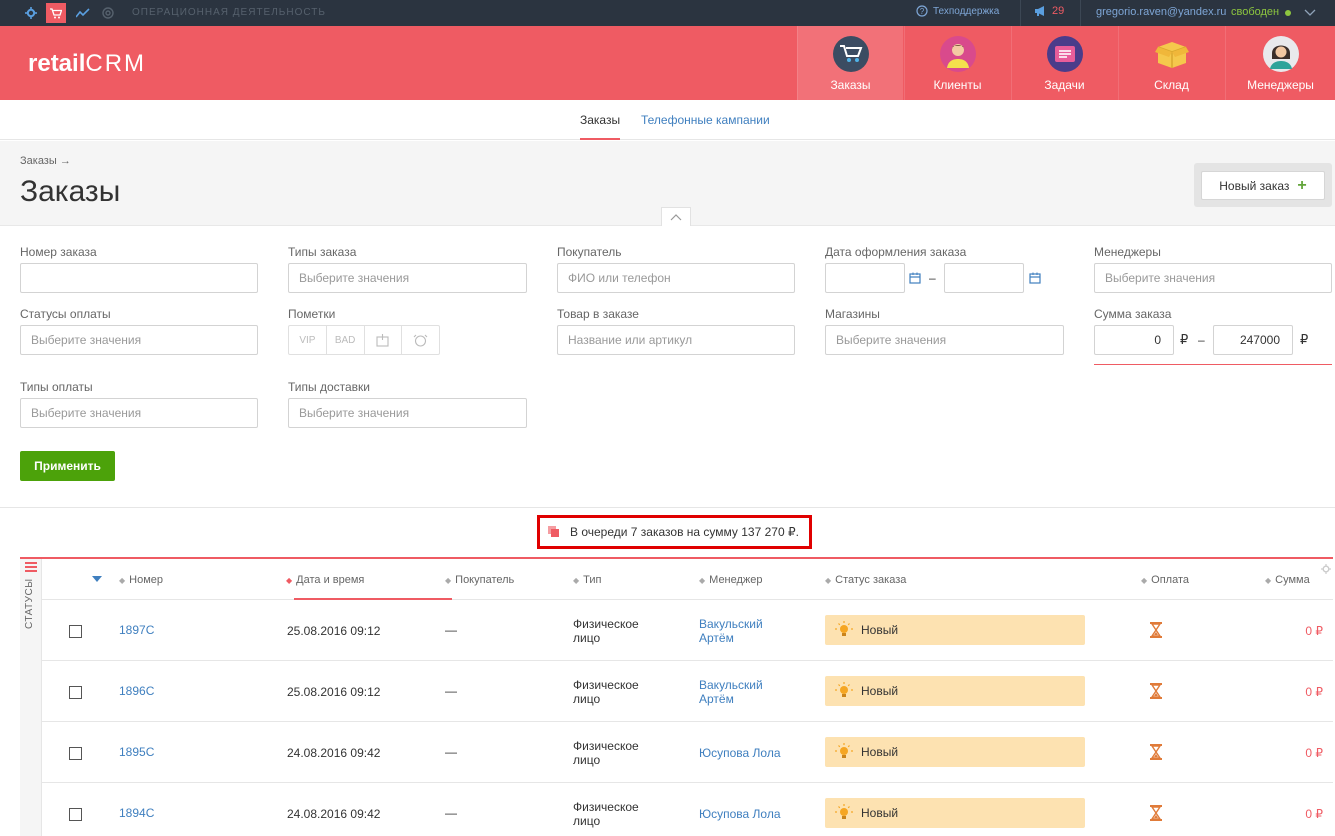 This screenshot has height=836, width=1335. I want to click on statuses-sidebar-toggle: СТАТУСЫ, so click(31, 697).